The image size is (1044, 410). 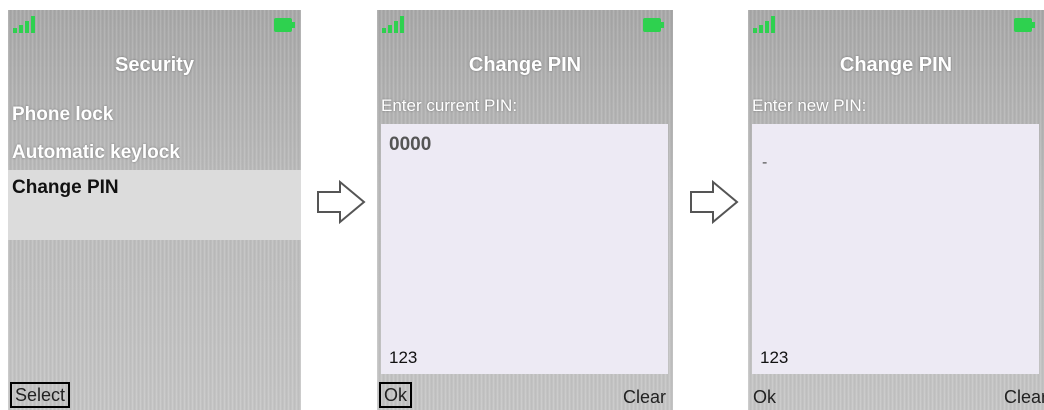 I want to click on menu-item-phone-lock: Phone lock, so click(x=154, y=115).